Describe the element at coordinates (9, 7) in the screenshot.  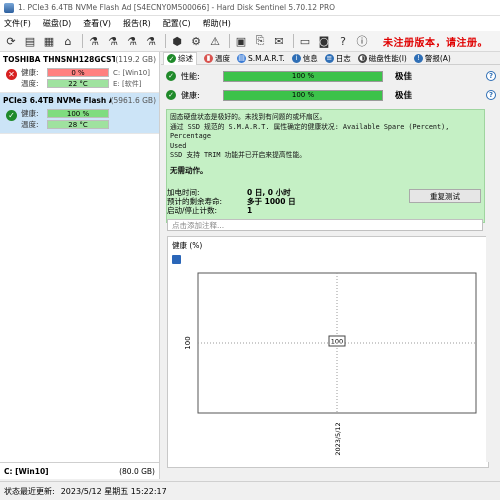
I see `app-icon` at that location.